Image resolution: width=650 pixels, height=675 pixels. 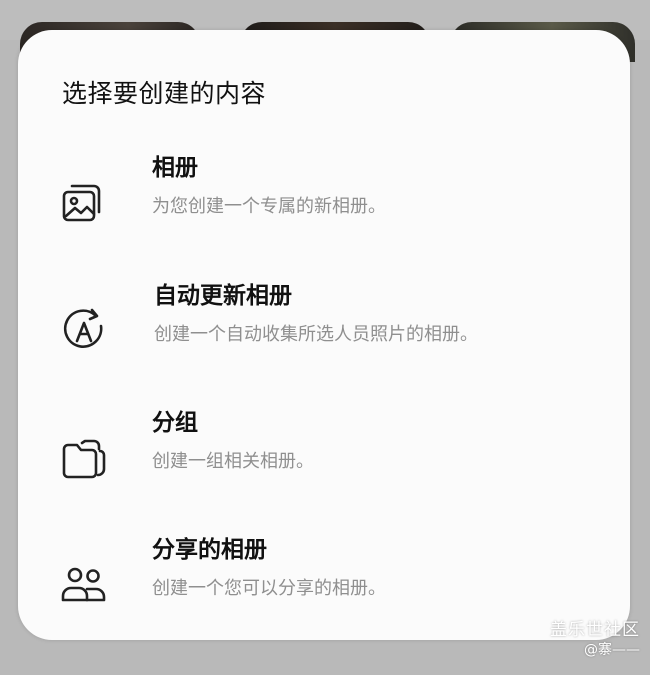 I want to click on option-label: 分享的相册, so click(x=209, y=550).